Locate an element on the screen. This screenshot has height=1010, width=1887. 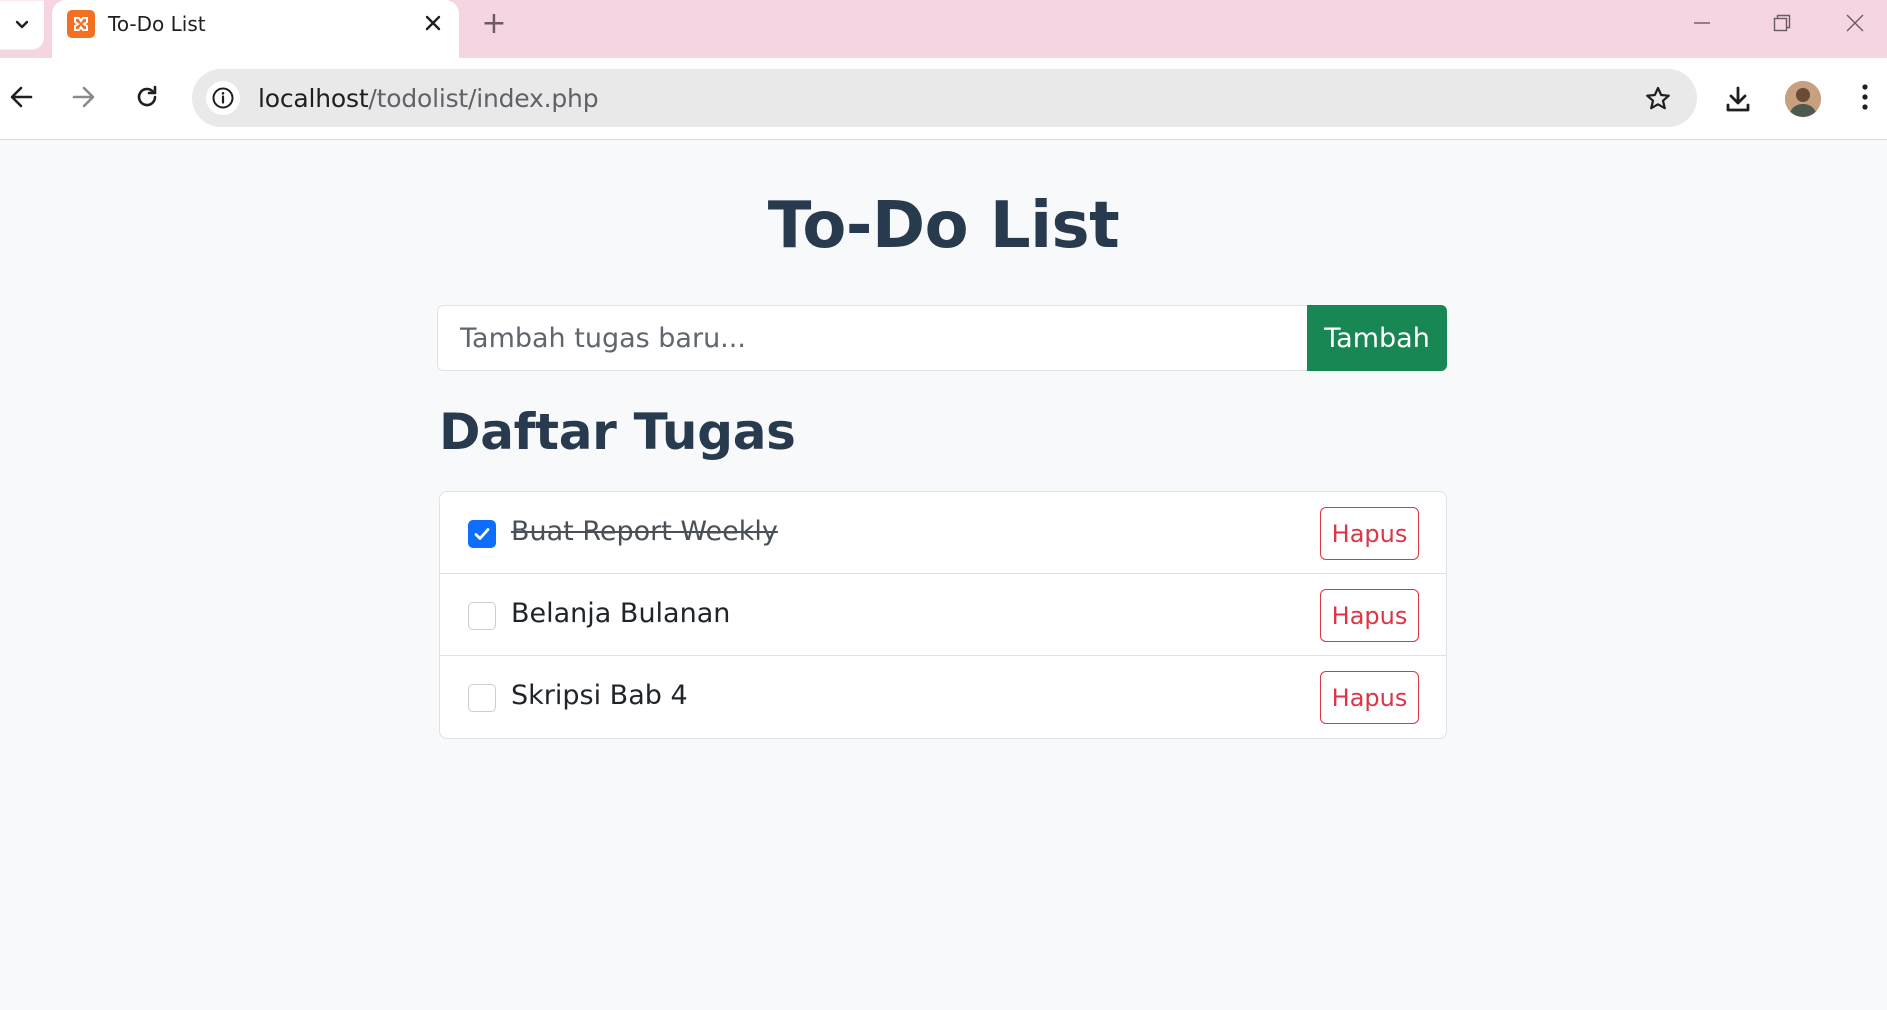
task-item: Skripsi Bab 4 Hapus is located at coordinates (943, 697).